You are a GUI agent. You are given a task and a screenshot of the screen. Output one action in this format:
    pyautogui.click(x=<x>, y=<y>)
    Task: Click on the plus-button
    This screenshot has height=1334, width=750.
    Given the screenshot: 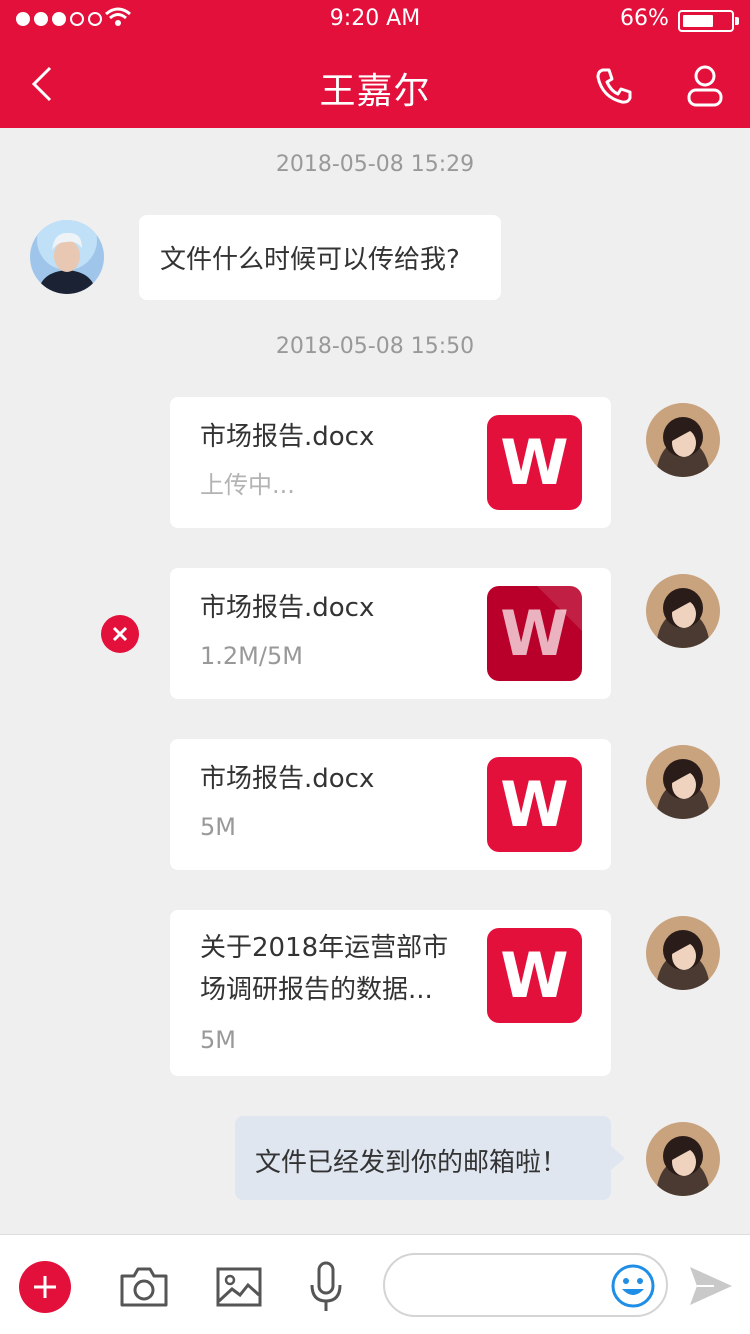 What is the action you would take?
    pyautogui.click(x=45, y=1287)
    